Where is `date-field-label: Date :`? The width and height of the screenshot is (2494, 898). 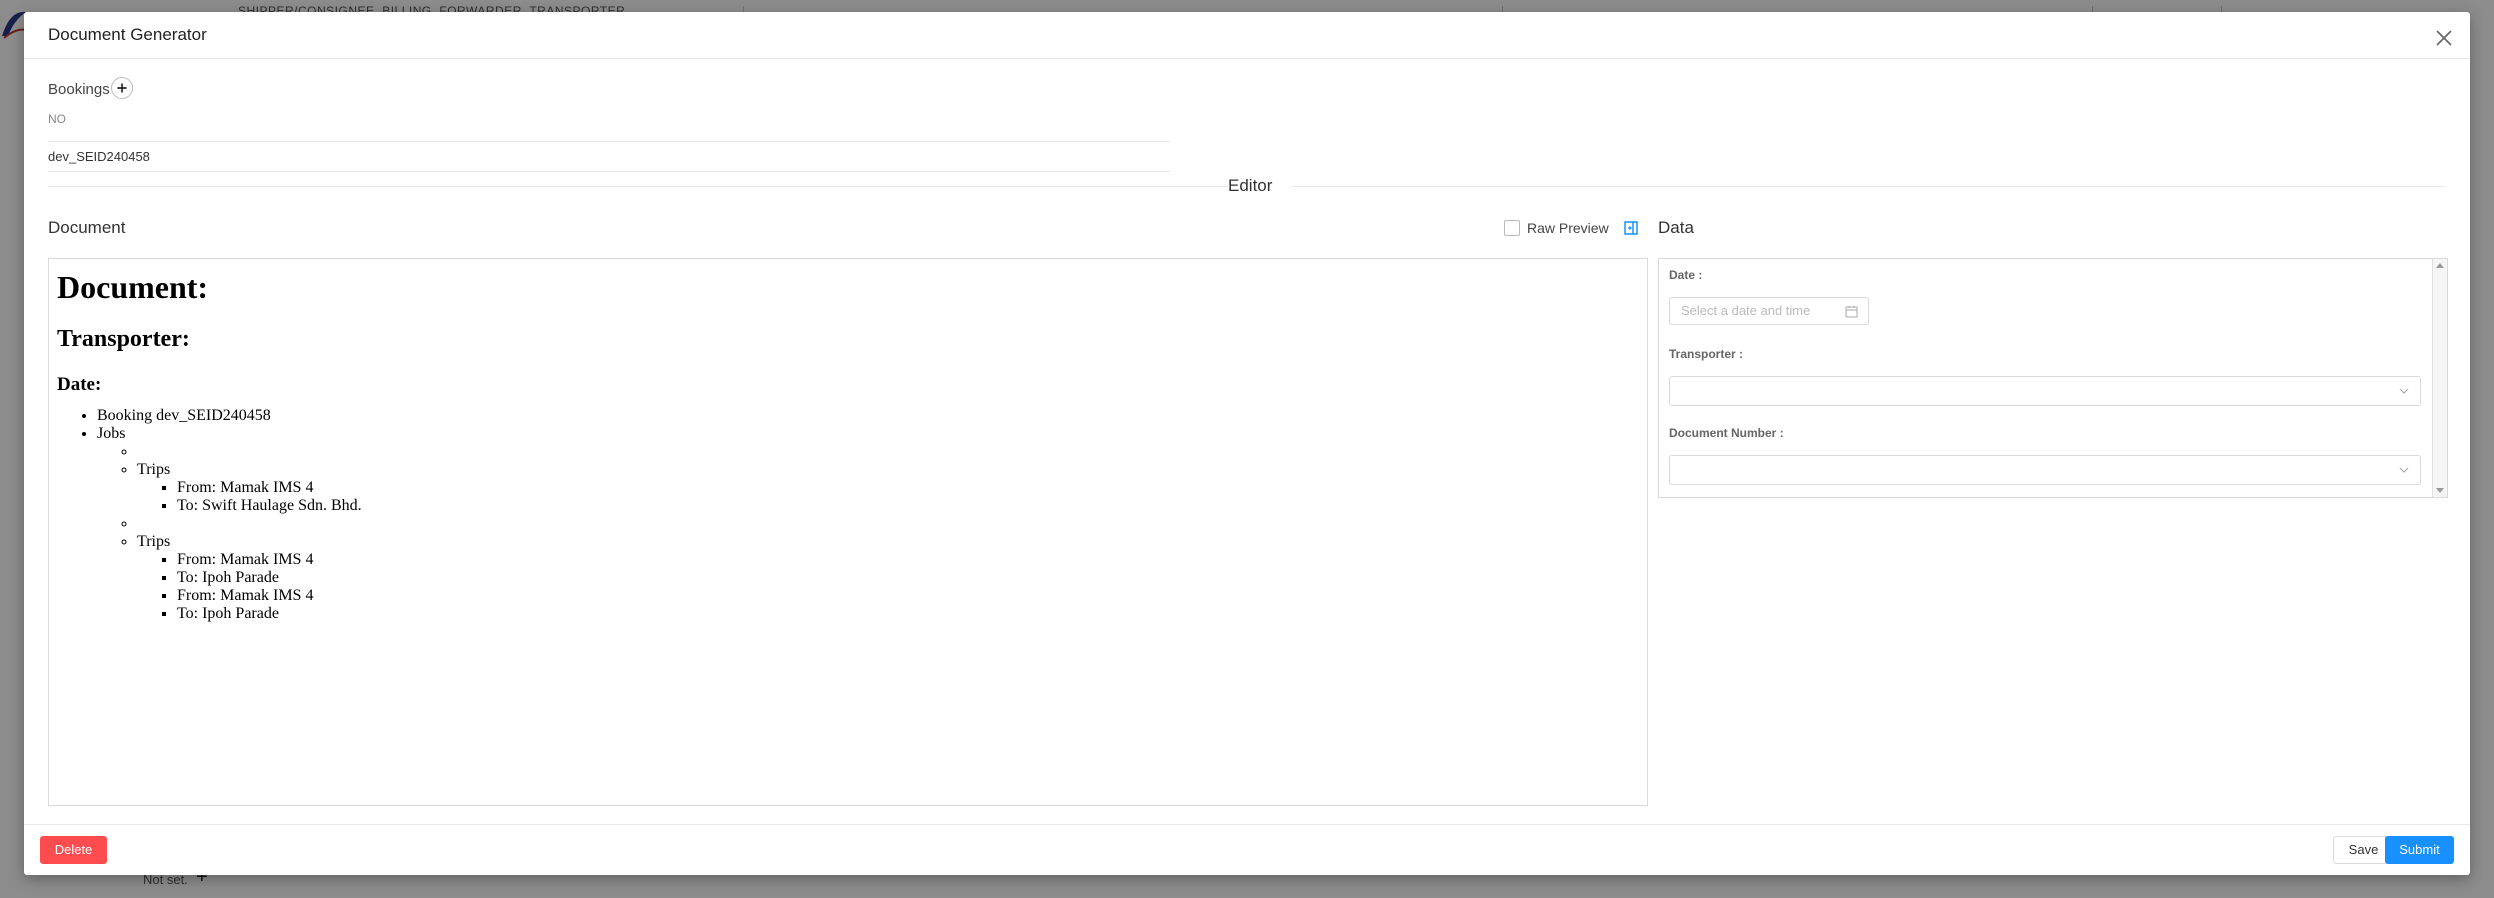 date-field-label: Date : is located at coordinates (1685, 275).